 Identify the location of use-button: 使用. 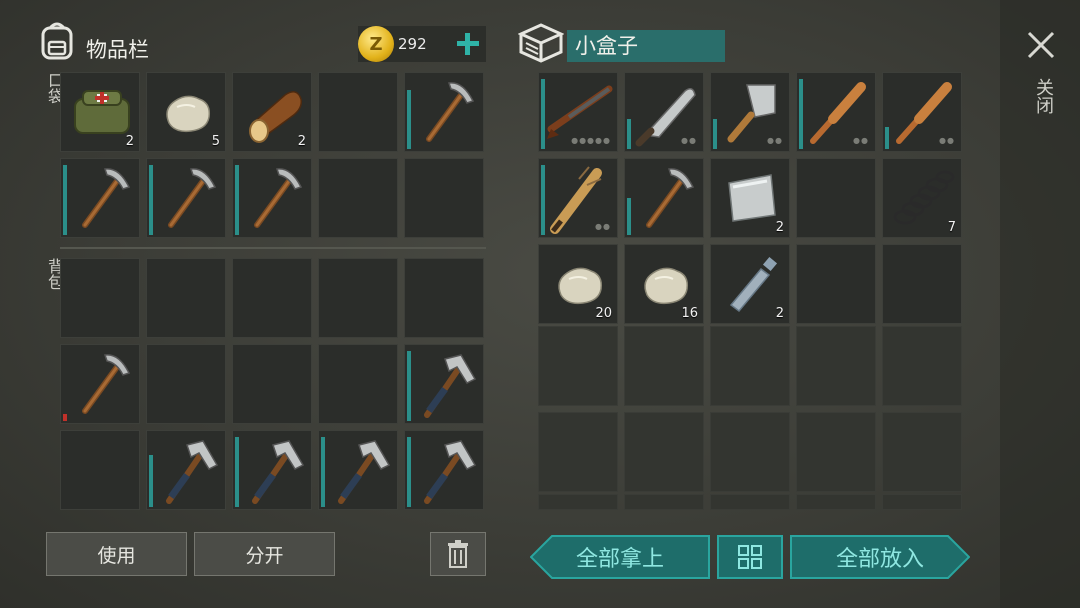
(116, 554).